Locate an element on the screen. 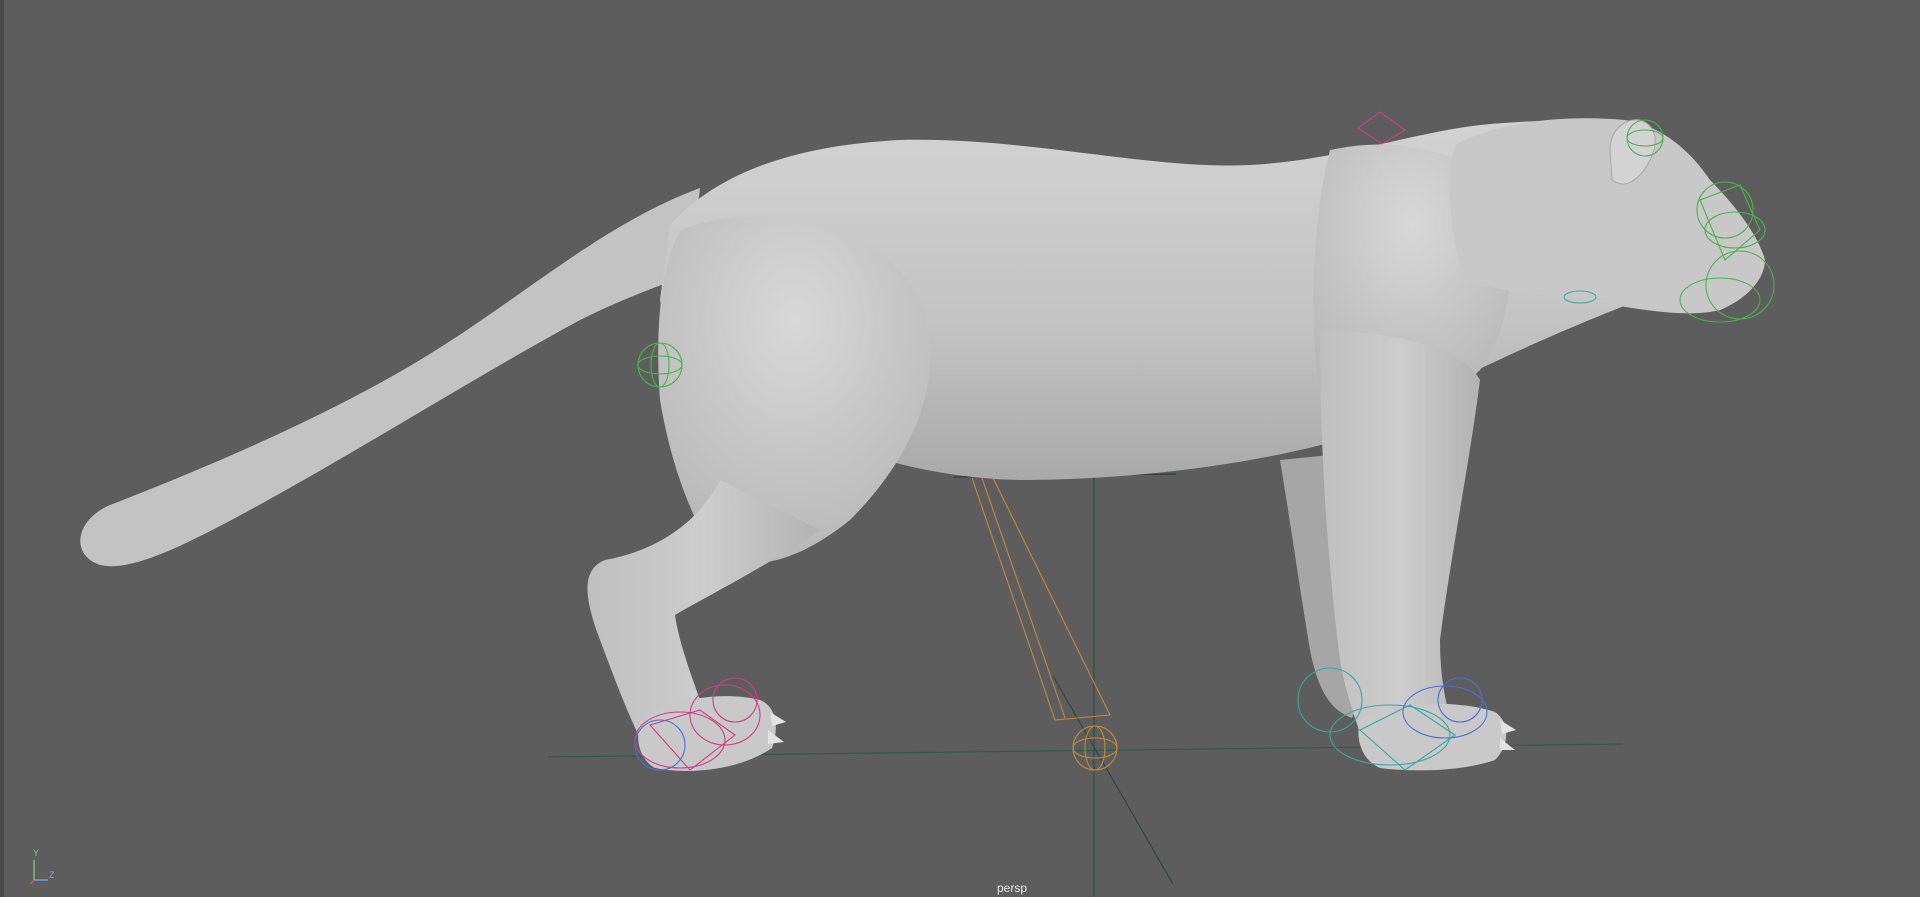 This screenshot has height=897, width=1920. neck-control is located at coordinates (1381, 128).